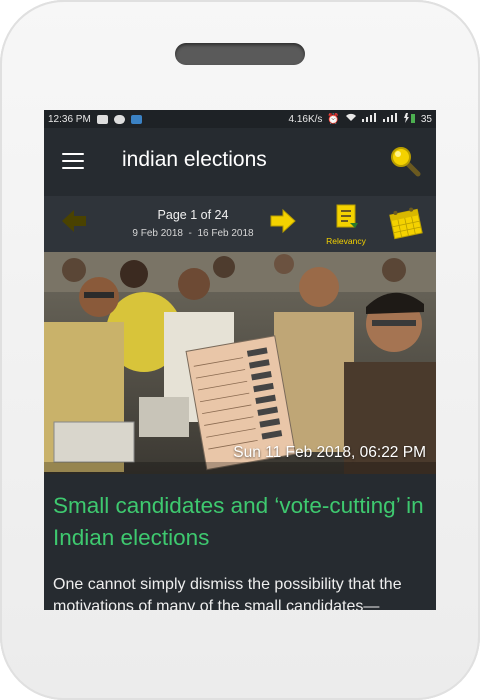  What do you see at coordinates (193, 223) in the screenshot?
I see `page-info: Page 1 of 24 9 Feb 2018 - 16 Feb 2018` at bounding box center [193, 223].